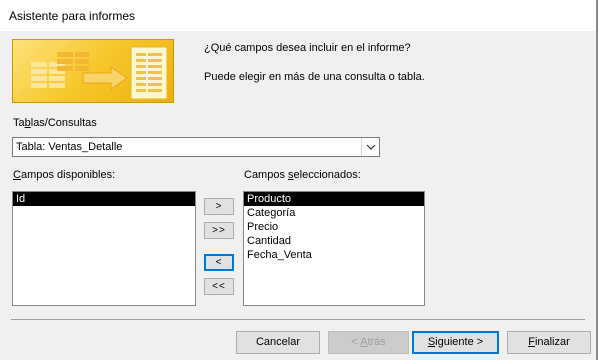 Image resolution: width=598 pixels, height=360 pixels. What do you see at coordinates (334, 213) in the screenshot?
I see `list-item: Categoría` at bounding box center [334, 213].